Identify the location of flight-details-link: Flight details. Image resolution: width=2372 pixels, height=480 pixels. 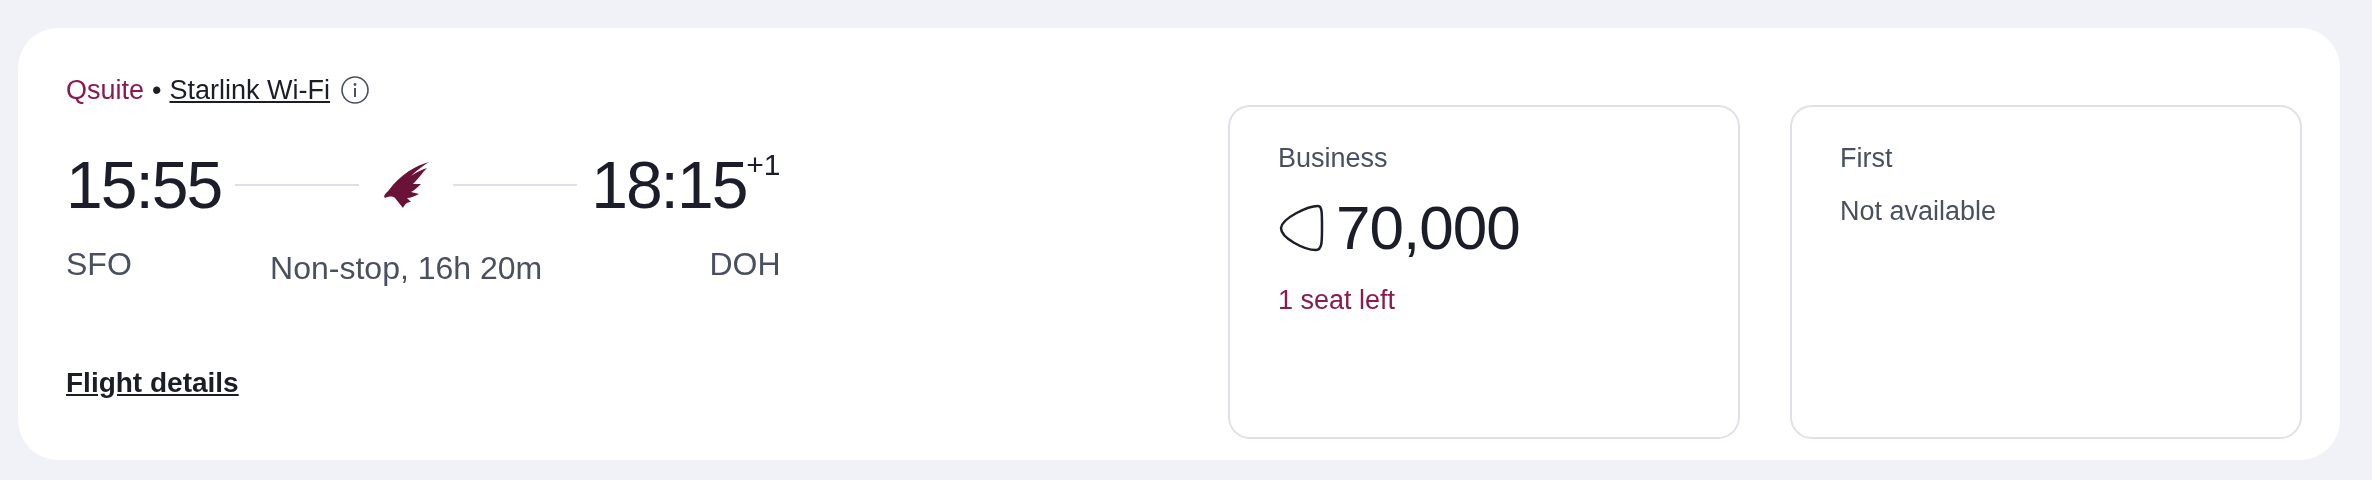
(152, 383).